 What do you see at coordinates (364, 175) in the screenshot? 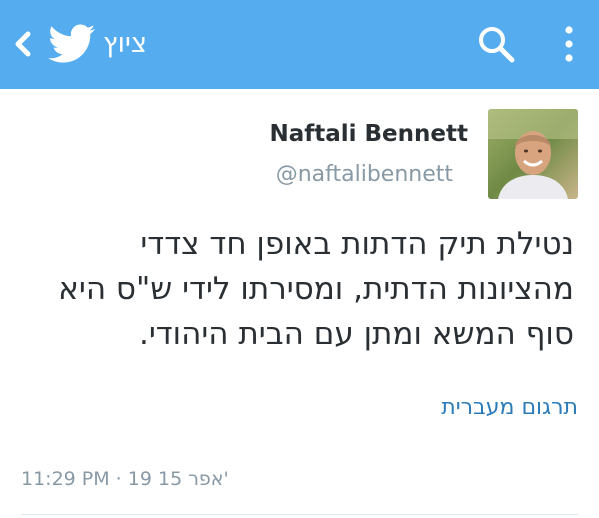
I see `author-handle: @naftalibennett` at bounding box center [364, 175].